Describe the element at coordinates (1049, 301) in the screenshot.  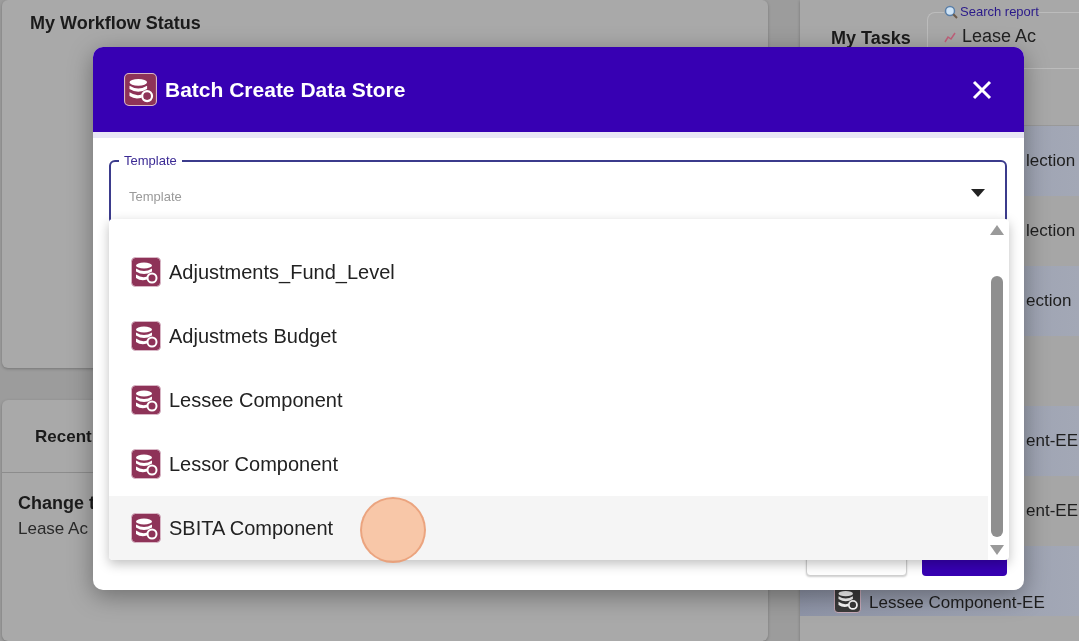
I see `task-name: ection` at that location.